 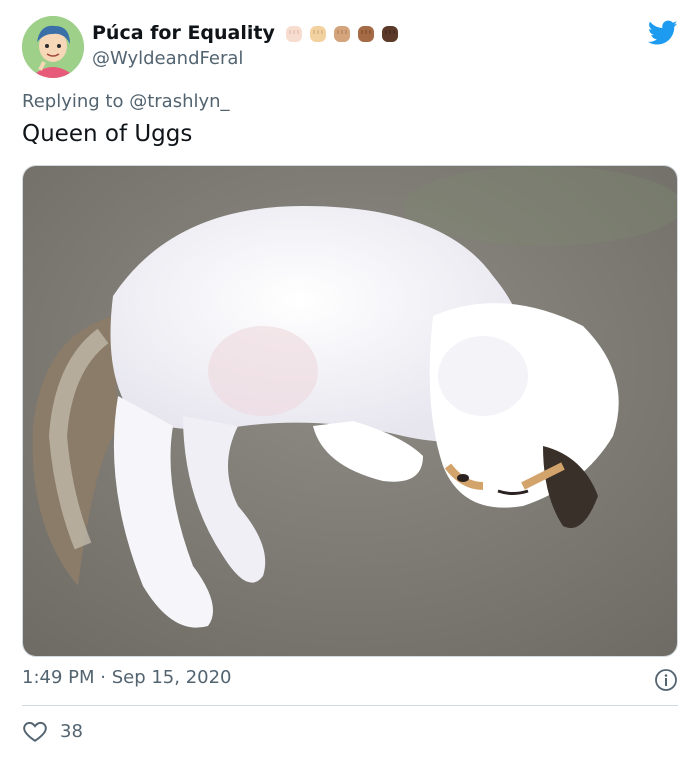 What do you see at coordinates (246, 45) in the screenshot?
I see `author-names: Púca for Equality @WyldeandFeral` at bounding box center [246, 45].